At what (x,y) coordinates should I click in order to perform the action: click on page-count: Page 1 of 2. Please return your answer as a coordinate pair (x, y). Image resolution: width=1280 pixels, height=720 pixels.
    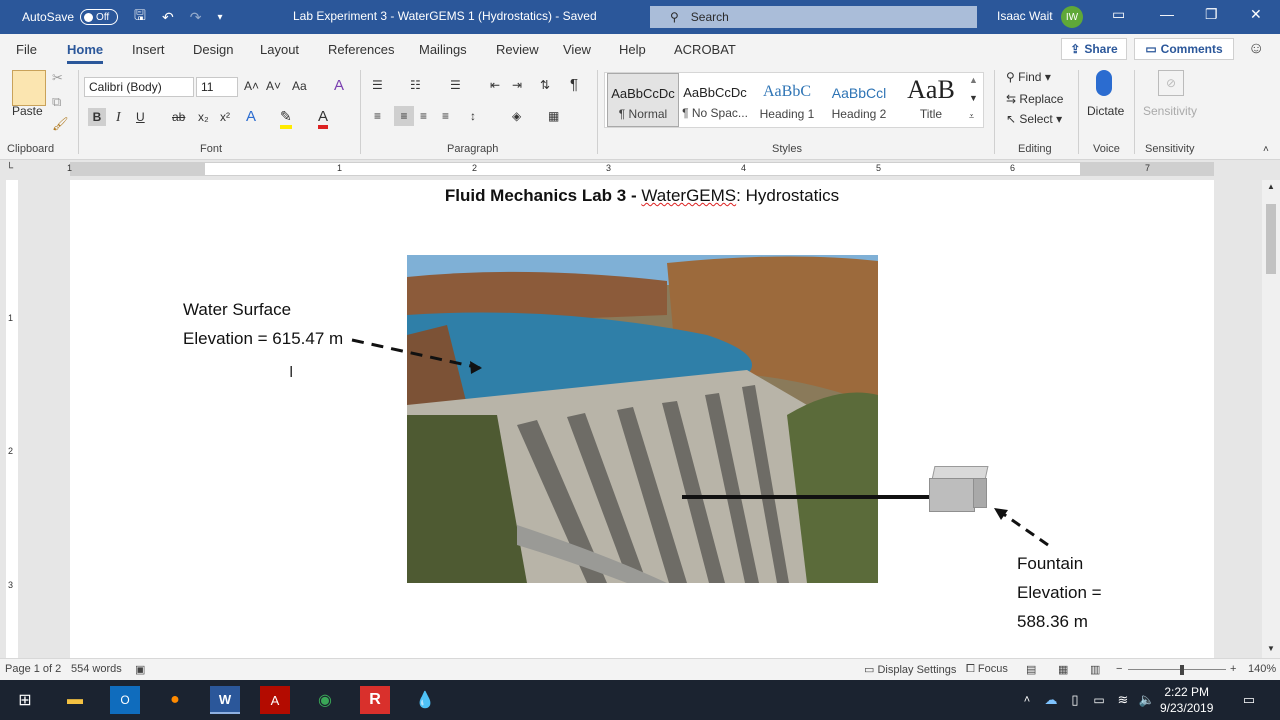
    Looking at the image, I should click on (33, 669).